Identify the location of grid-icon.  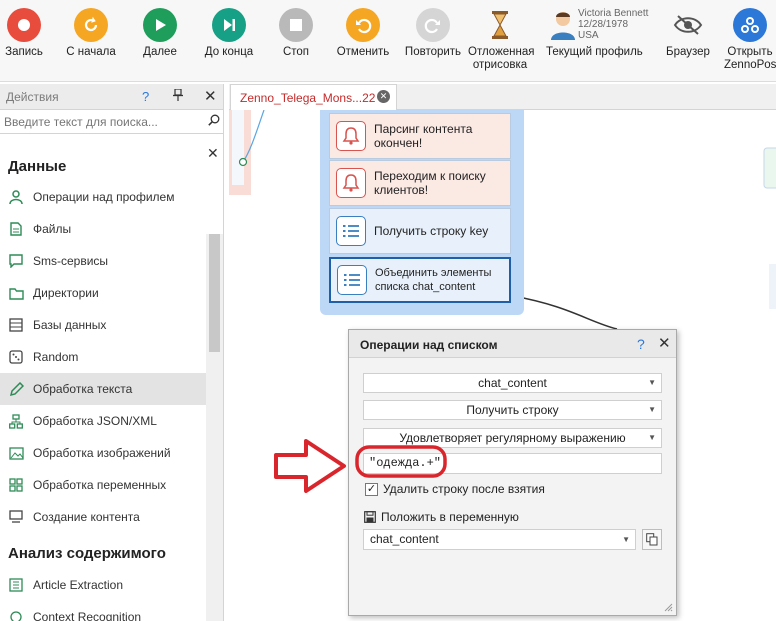
(16, 485).